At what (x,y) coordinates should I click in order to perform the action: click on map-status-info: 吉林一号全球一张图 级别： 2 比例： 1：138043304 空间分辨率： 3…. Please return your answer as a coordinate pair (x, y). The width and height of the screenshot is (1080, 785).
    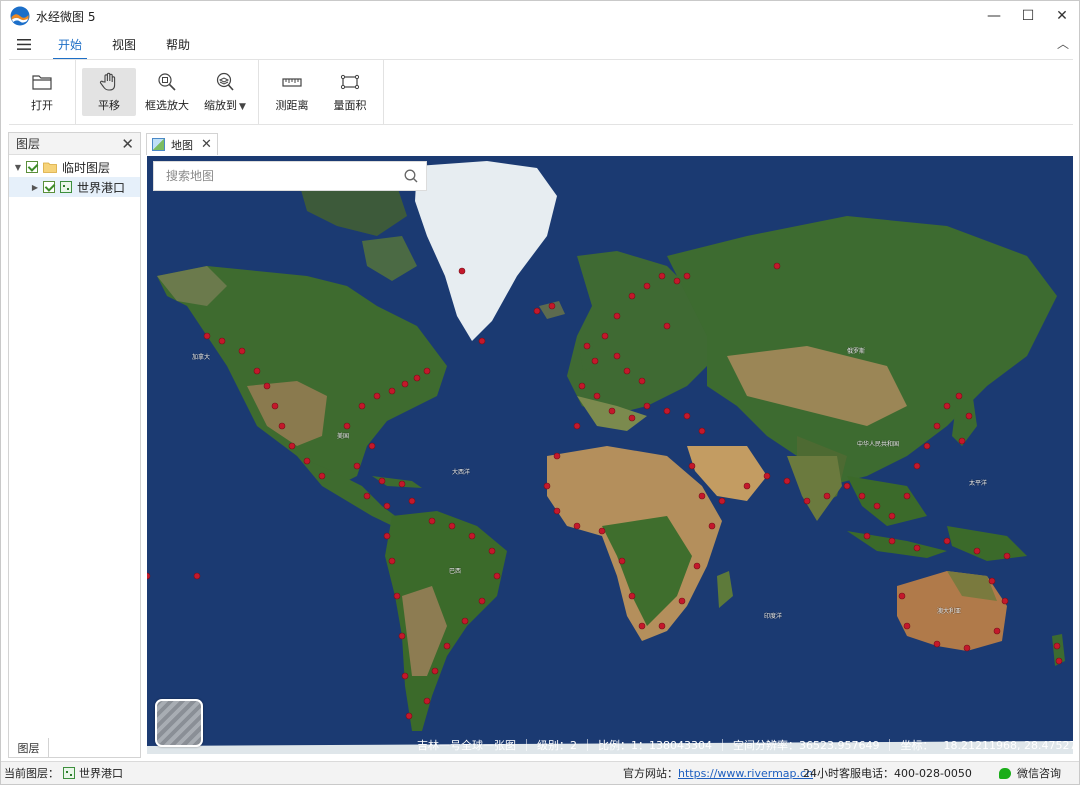
    Looking at the image, I should click on (745, 745).